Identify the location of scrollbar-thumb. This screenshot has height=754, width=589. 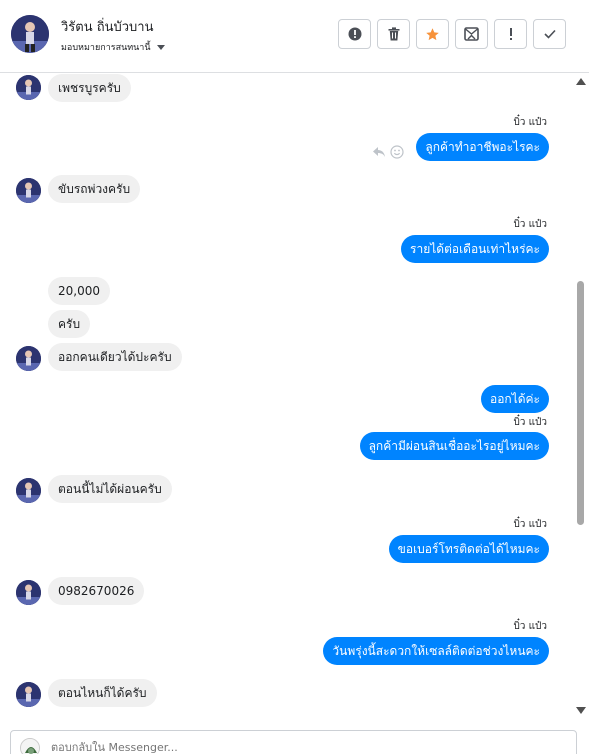
(580, 403).